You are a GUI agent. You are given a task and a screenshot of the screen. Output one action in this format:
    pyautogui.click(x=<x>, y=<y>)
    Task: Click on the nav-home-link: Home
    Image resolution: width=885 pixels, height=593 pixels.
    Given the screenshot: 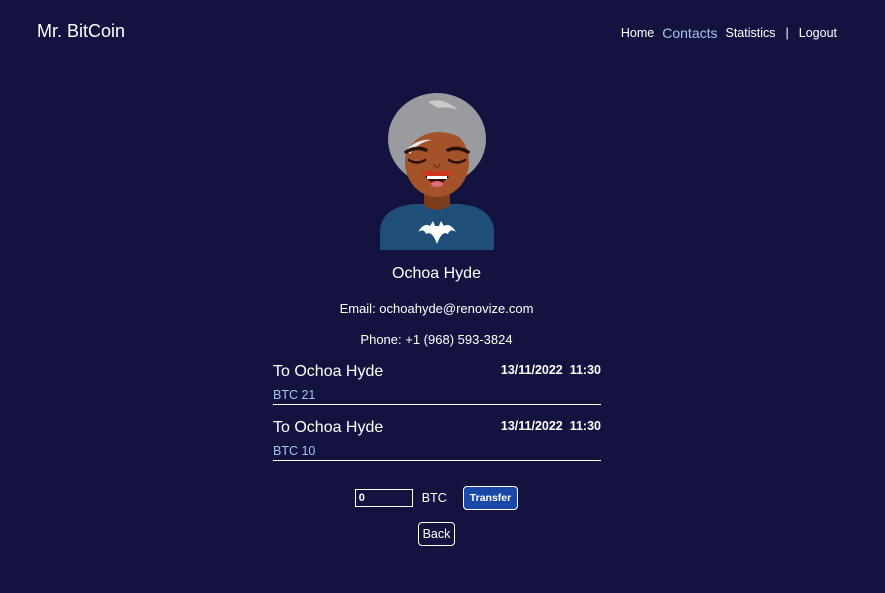 What is the action you would take?
    pyautogui.click(x=637, y=33)
    